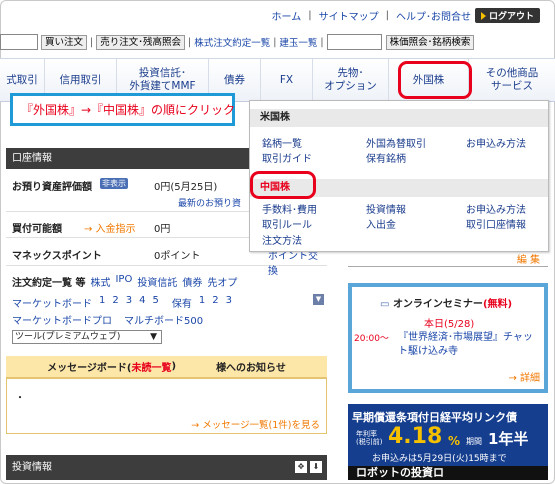  What do you see at coordinates (129, 302) in the screenshot?
I see `board-3: 3` at bounding box center [129, 302].